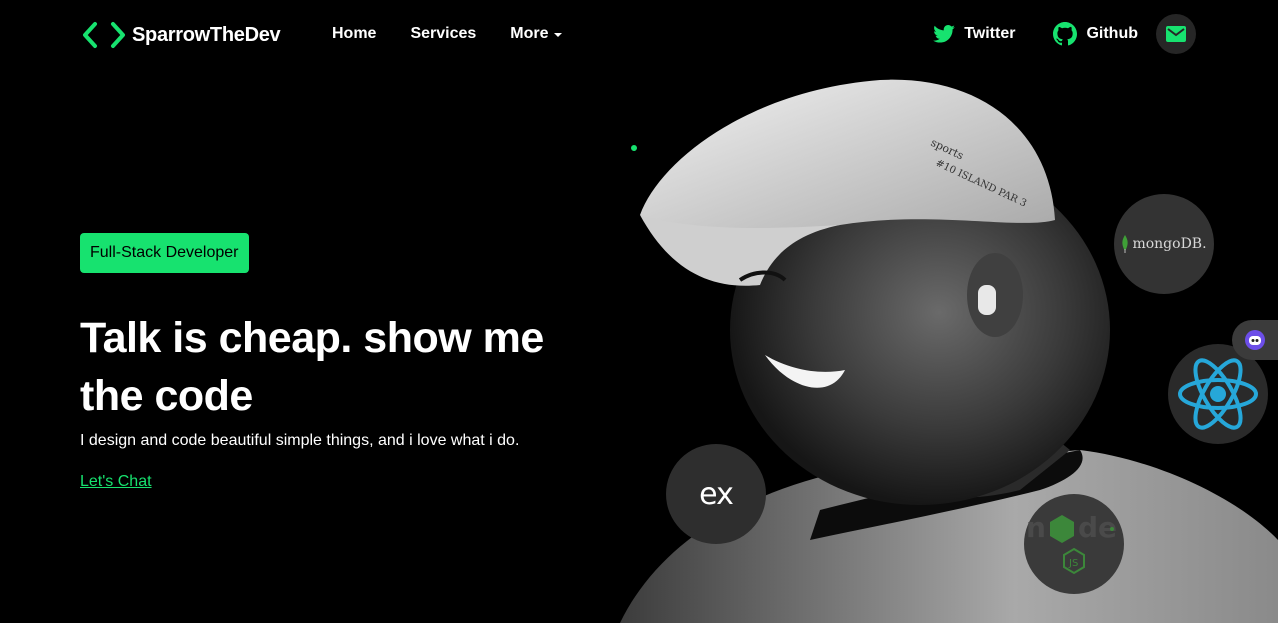  Describe the element at coordinates (944, 34) in the screenshot. I see `twitter-icon` at that location.